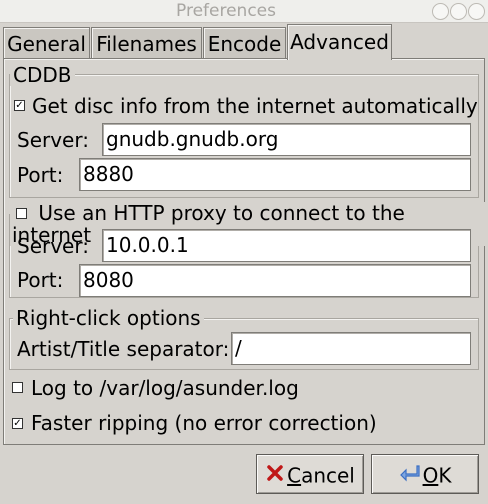  Describe the element at coordinates (244, 475) in the screenshot. I see `button-bar: Cancel OK` at that location.